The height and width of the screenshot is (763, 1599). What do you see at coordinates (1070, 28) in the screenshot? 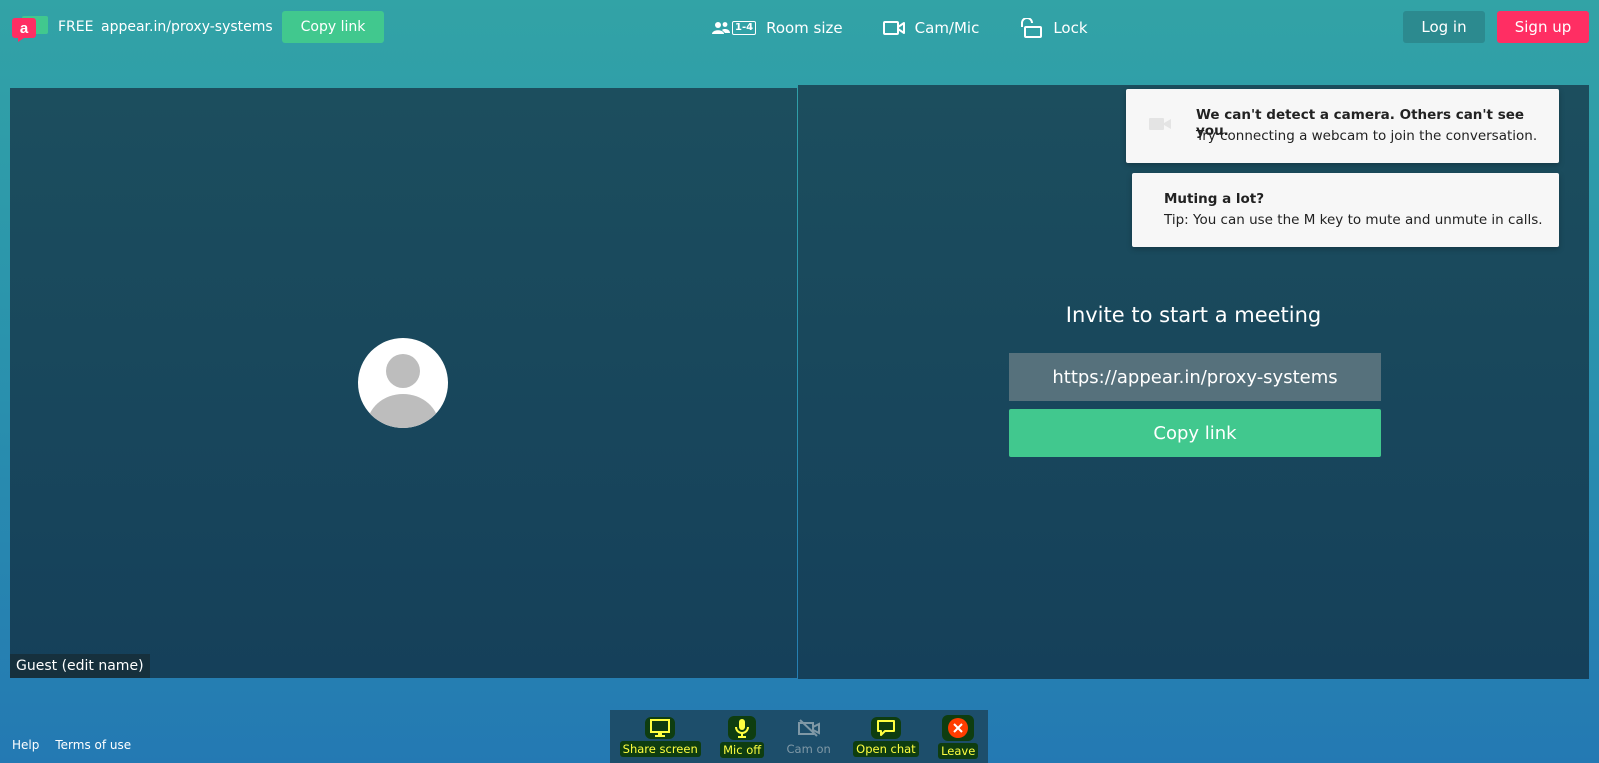
I see `lock-label: Lock` at bounding box center [1070, 28].